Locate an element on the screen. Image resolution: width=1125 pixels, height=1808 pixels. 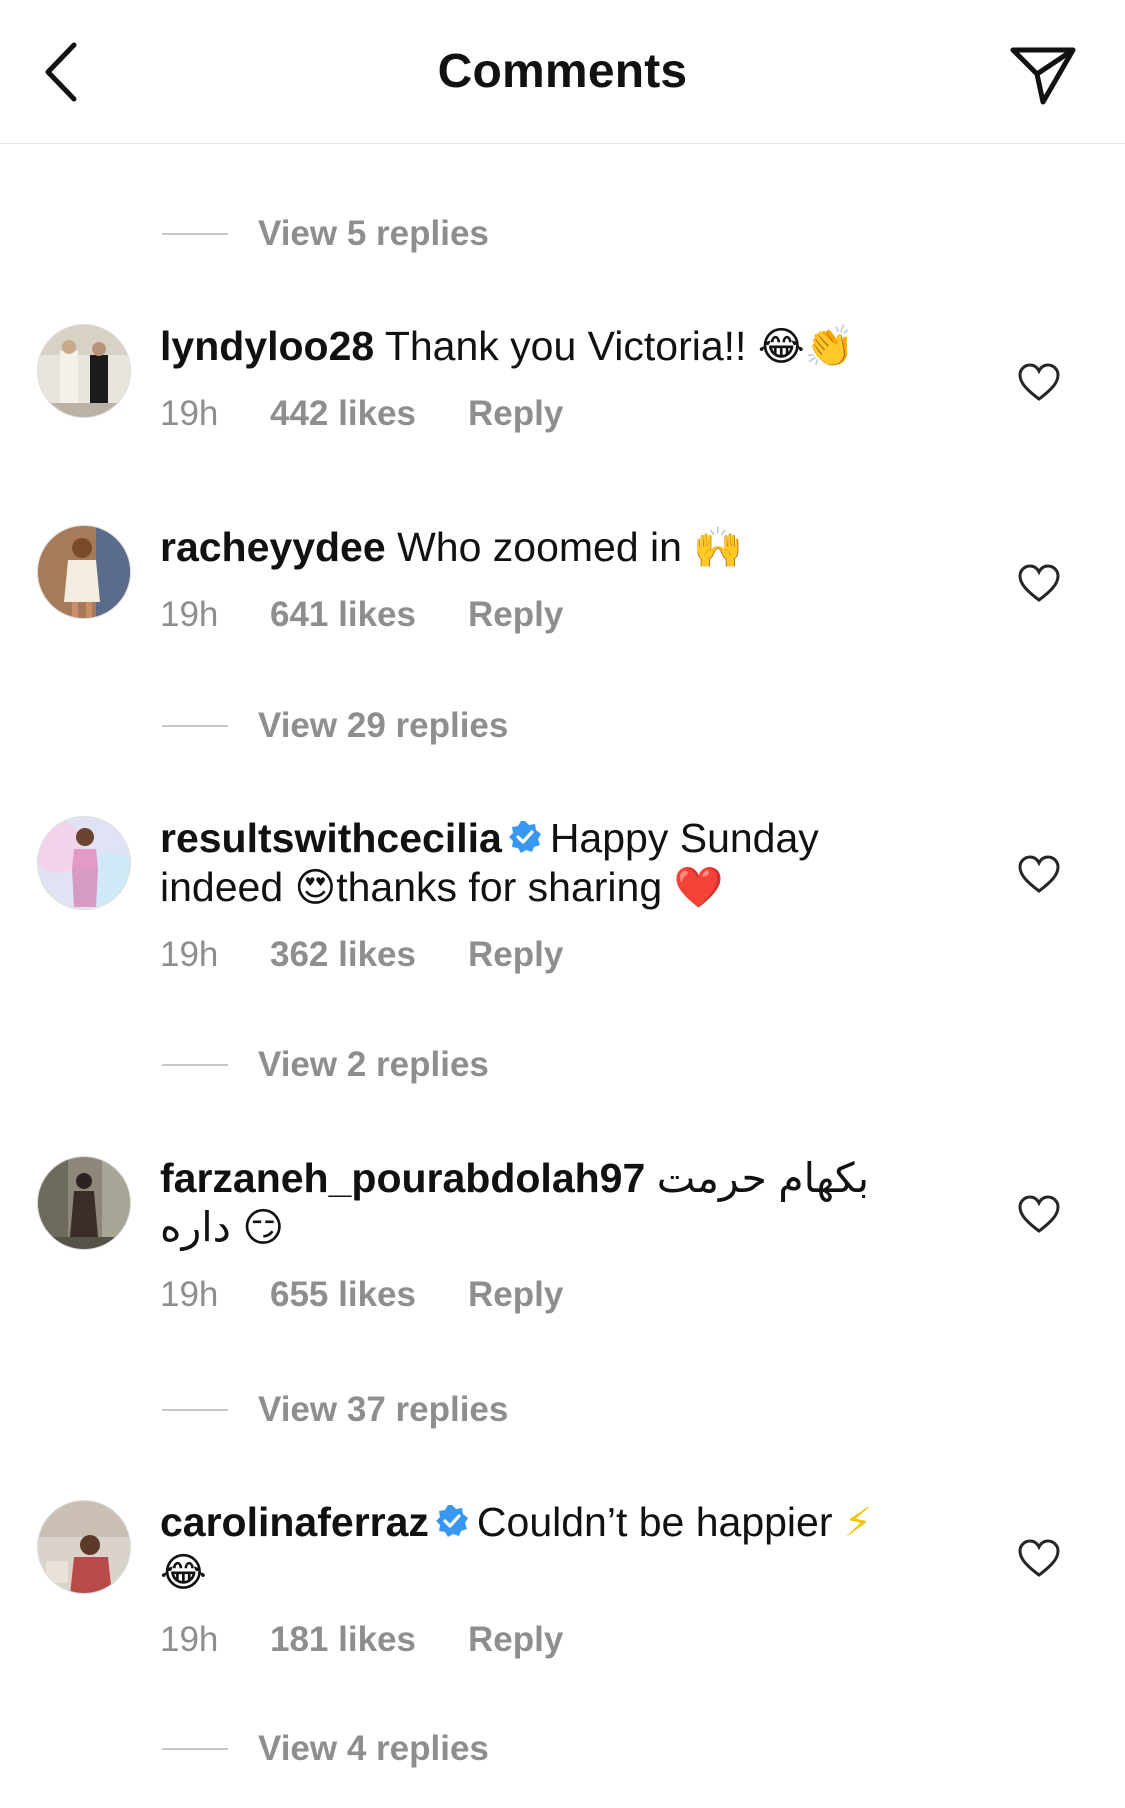
comment-text: racheyydee Who zoomed in 🙌 is located at coordinates (555, 548).